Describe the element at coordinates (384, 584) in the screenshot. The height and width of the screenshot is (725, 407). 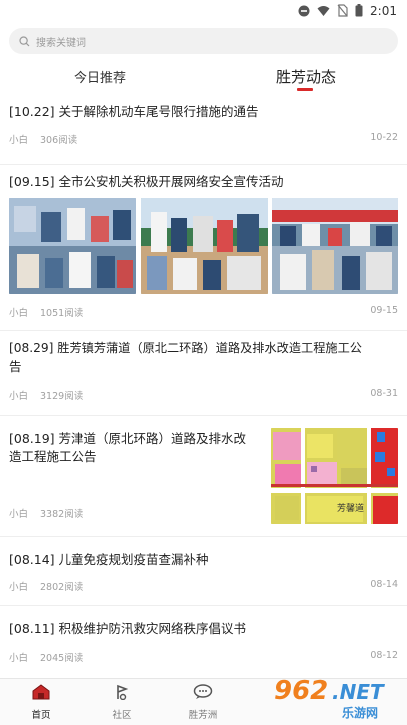
I see `item-date: 08-14` at that location.